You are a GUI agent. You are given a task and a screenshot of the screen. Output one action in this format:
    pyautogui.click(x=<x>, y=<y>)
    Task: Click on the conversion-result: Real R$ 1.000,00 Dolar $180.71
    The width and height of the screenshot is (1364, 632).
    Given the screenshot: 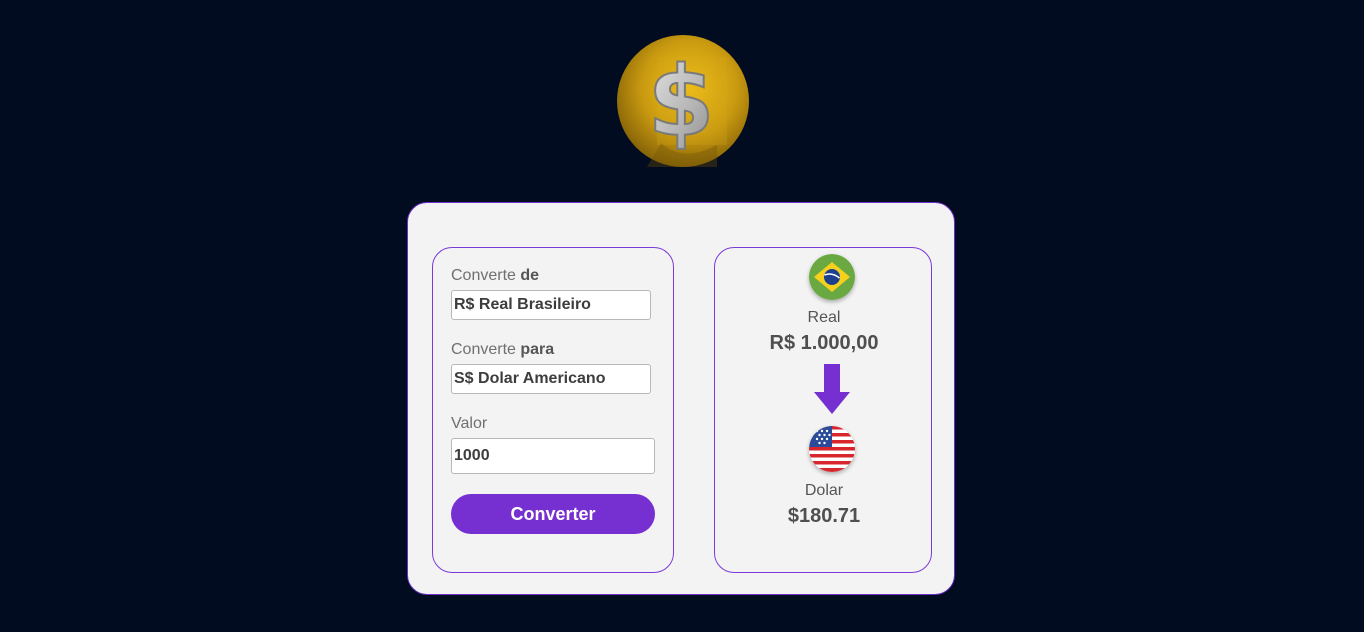 What is the action you would take?
    pyautogui.click(x=823, y=410)
    